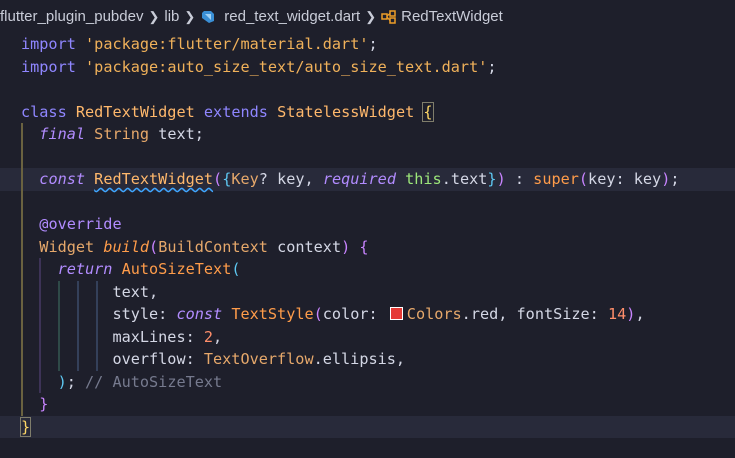 Image resolution: width=735 pixels, height=458 pixels. Describe the element at coordinates (235, 111) in the screenshot. I see `code-token: extends` at that location.